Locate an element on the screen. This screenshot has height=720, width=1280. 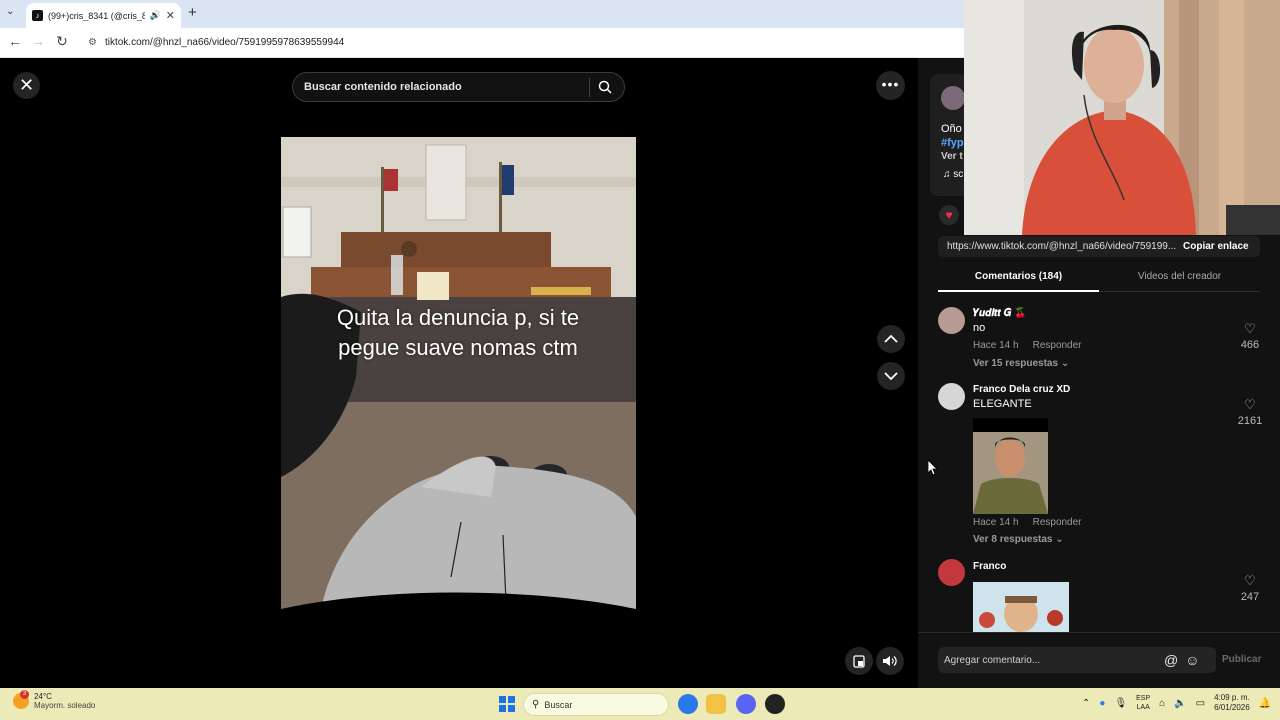
comment-author: Franco is located at coordinates (989, 566).